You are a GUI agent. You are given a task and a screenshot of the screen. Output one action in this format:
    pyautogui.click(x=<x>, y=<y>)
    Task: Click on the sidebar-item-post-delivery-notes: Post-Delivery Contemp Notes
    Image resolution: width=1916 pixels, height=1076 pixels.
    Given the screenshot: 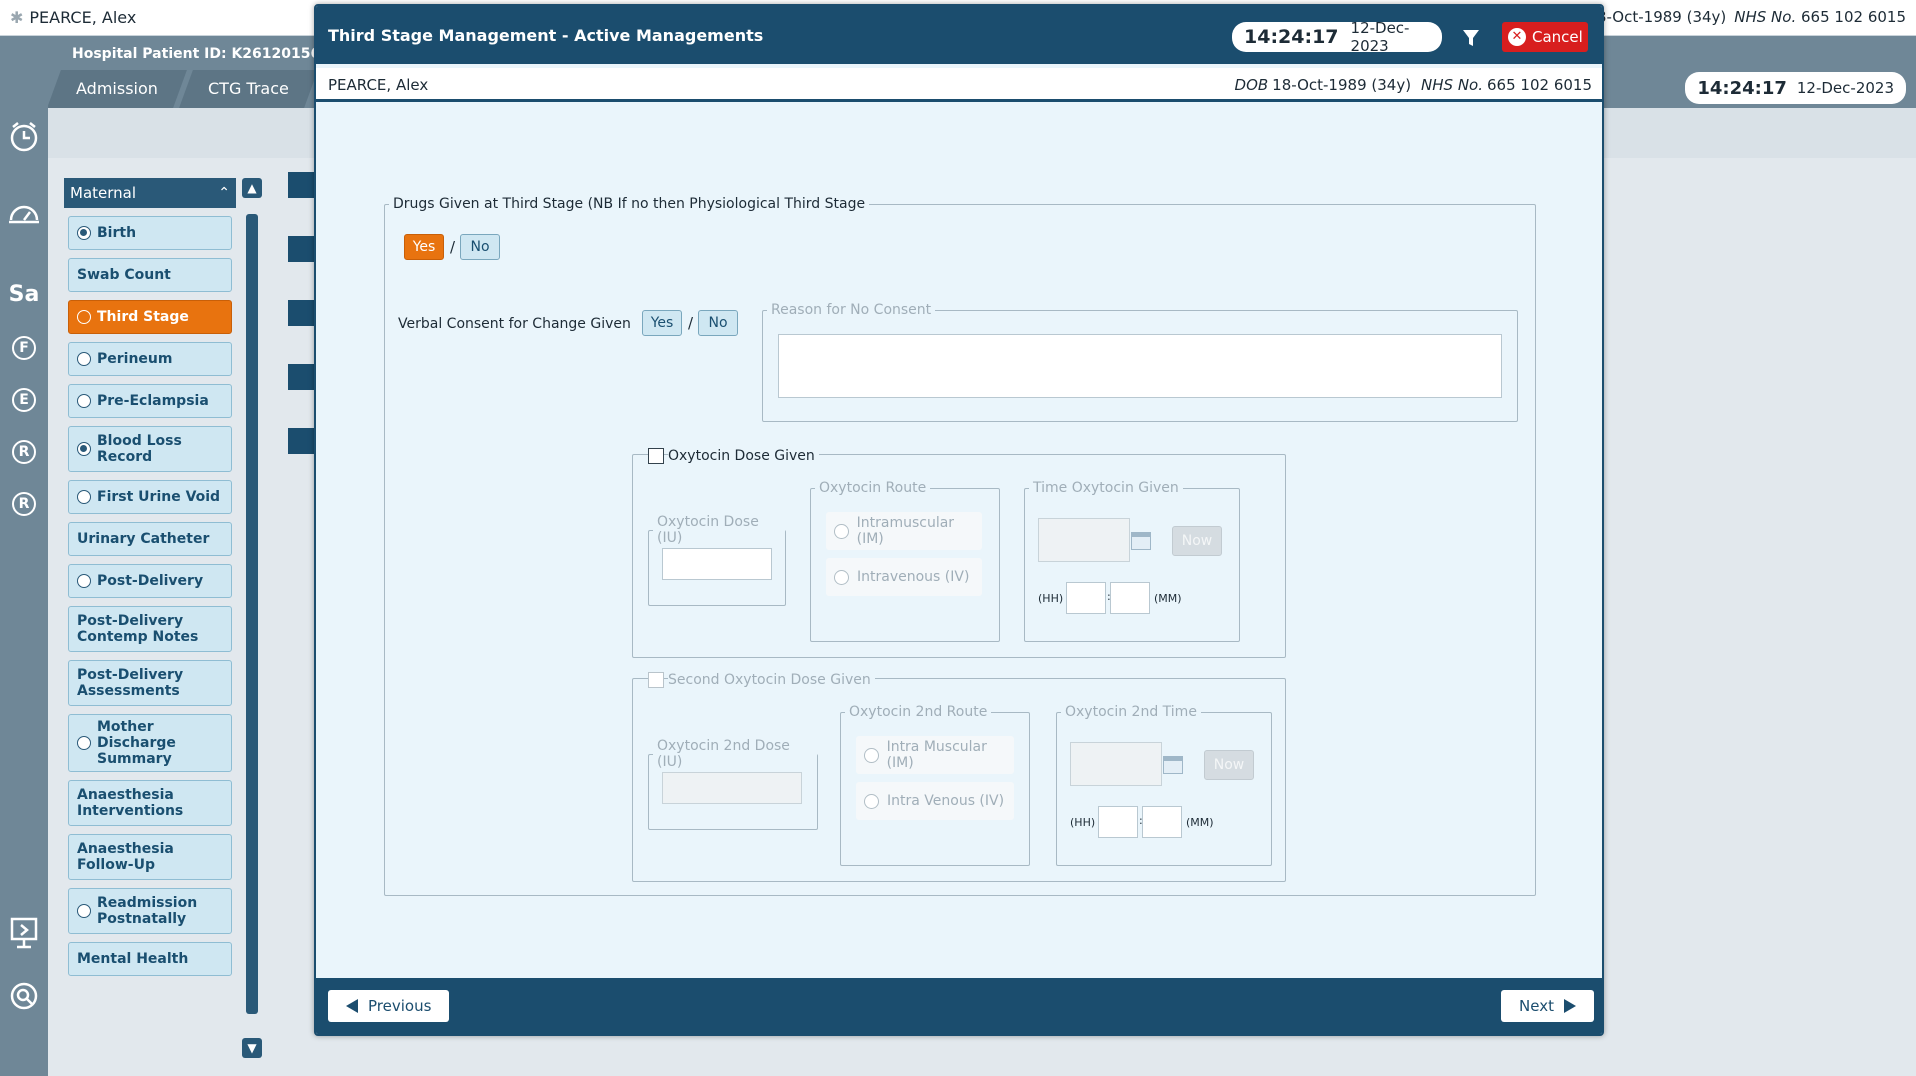 What is the action you would take?
    pyautogui.click(x=150, y=629)
    